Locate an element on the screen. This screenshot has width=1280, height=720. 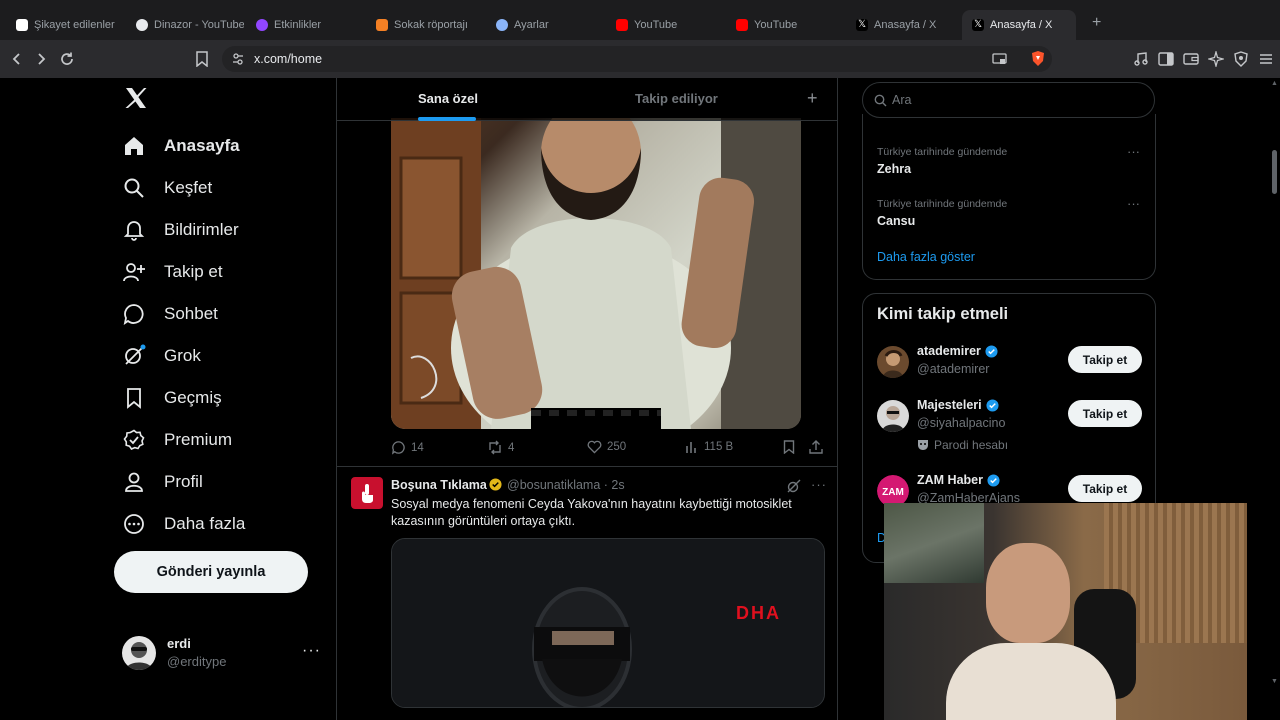
nav-home: Anasayfa is located at coordinates (181, 146).